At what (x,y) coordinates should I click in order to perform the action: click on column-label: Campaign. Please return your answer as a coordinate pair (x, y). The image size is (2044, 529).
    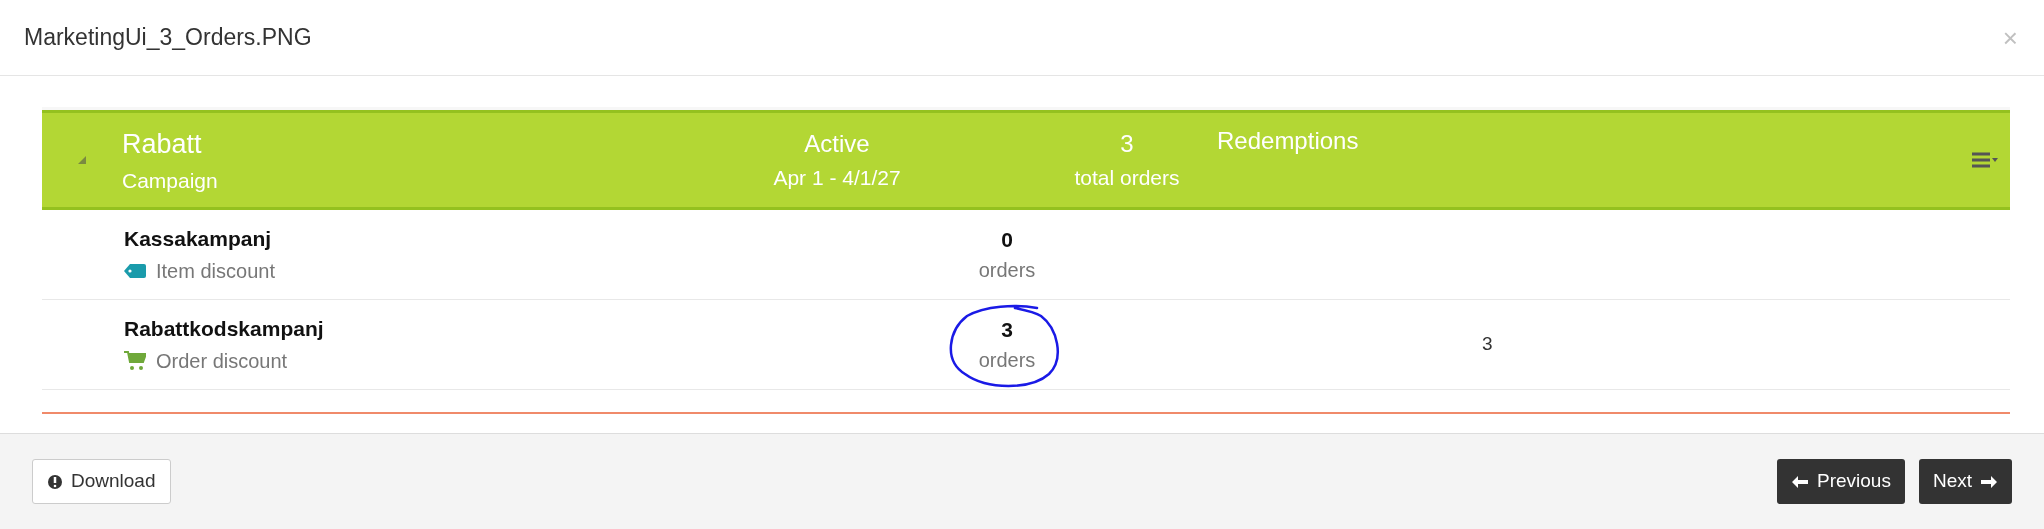
    Looking at the image, I should click on (170, 180).